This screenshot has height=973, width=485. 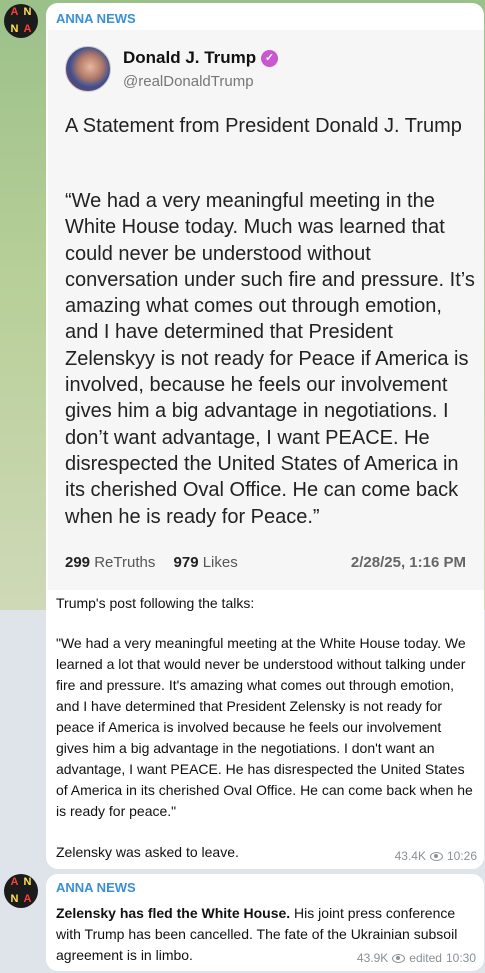 What do you see at coordinates (461, 856) in the screenshot?
I see `message-time: 10:26` at bounding box center [461, 856].